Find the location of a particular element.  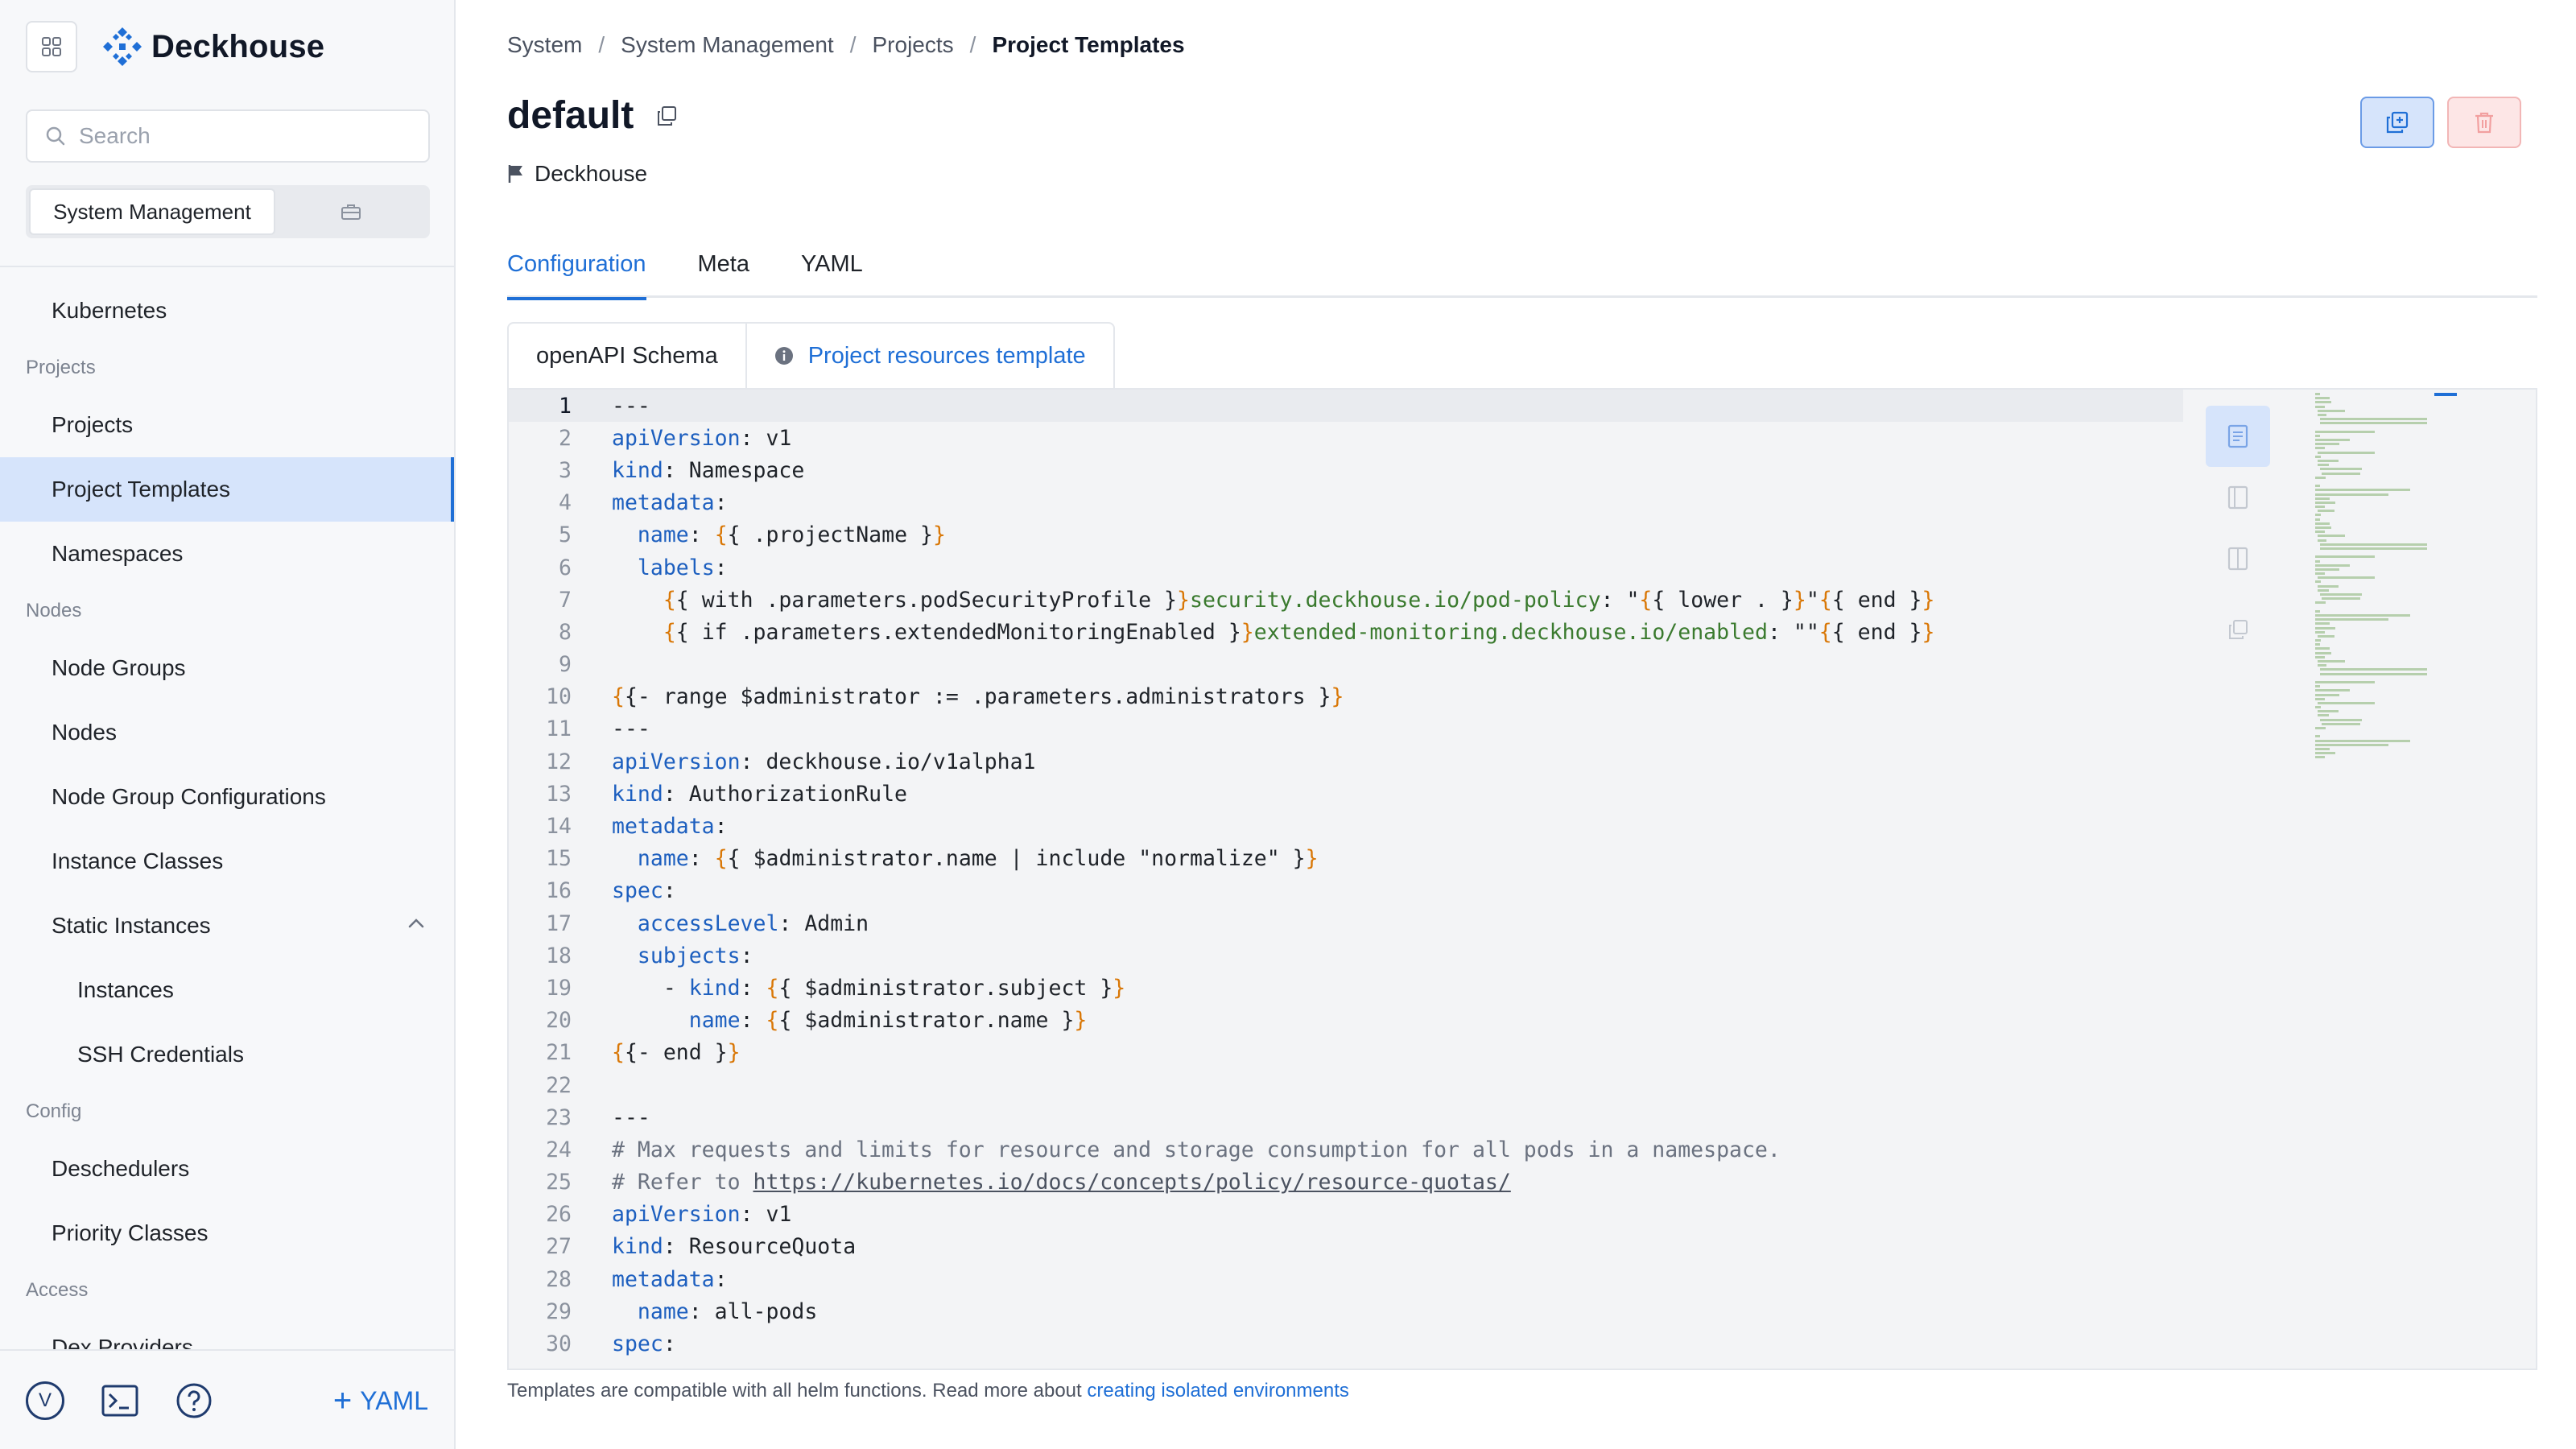

code-line: 22 is located at coordinates (1346, 1085).